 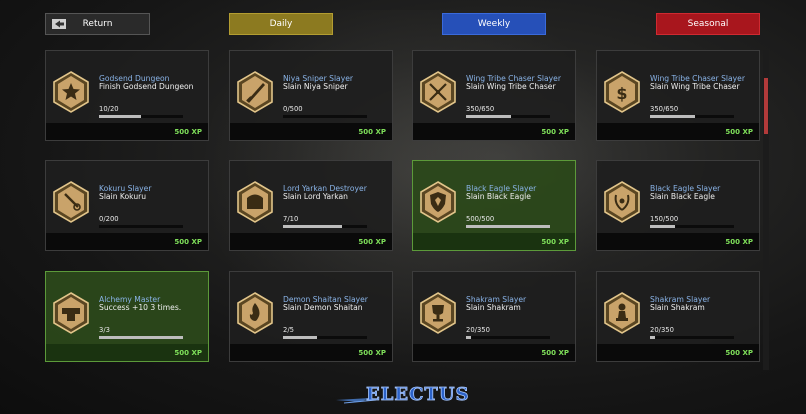 I want to click on scrollbar, so click(x=766, y=210).